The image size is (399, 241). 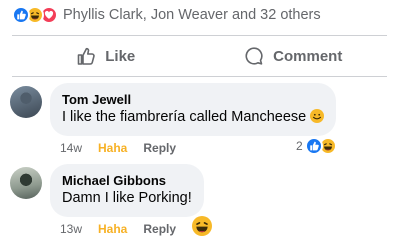 I want to click on thumbs-up-icon, so click(x=86, y=56).